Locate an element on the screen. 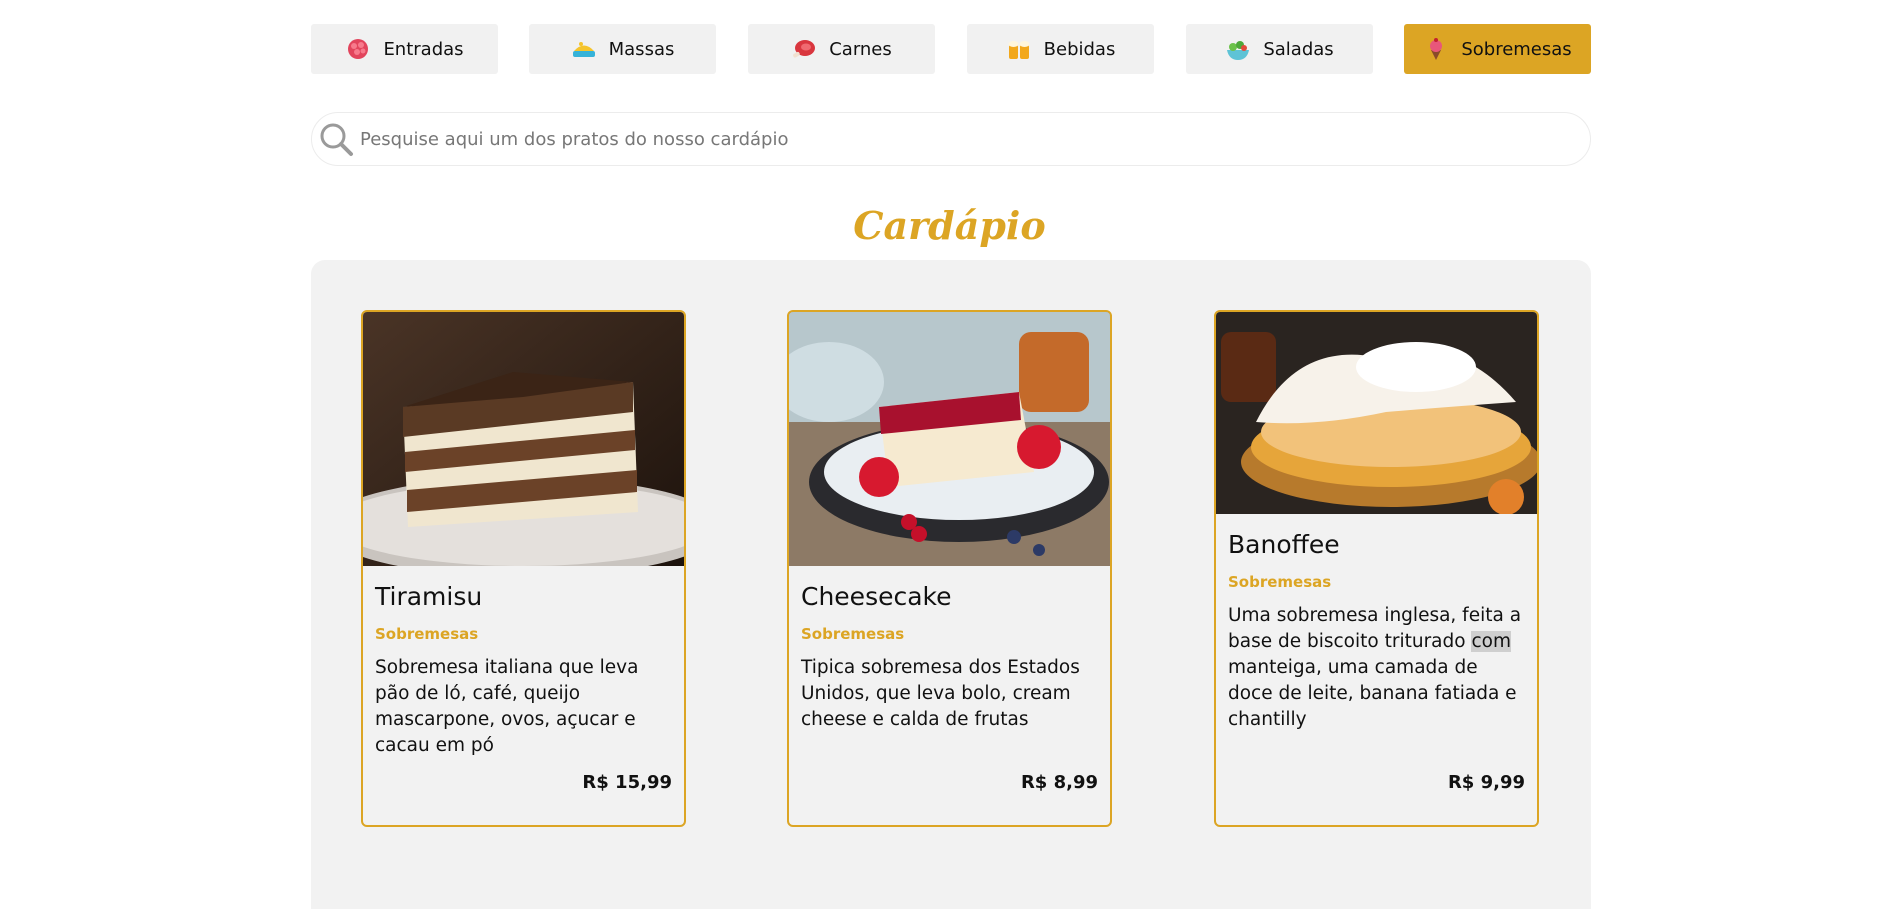 The width and height of the screenshot is (1899, 909). card-title: Banoffee is located at coordinates (1284, 544).